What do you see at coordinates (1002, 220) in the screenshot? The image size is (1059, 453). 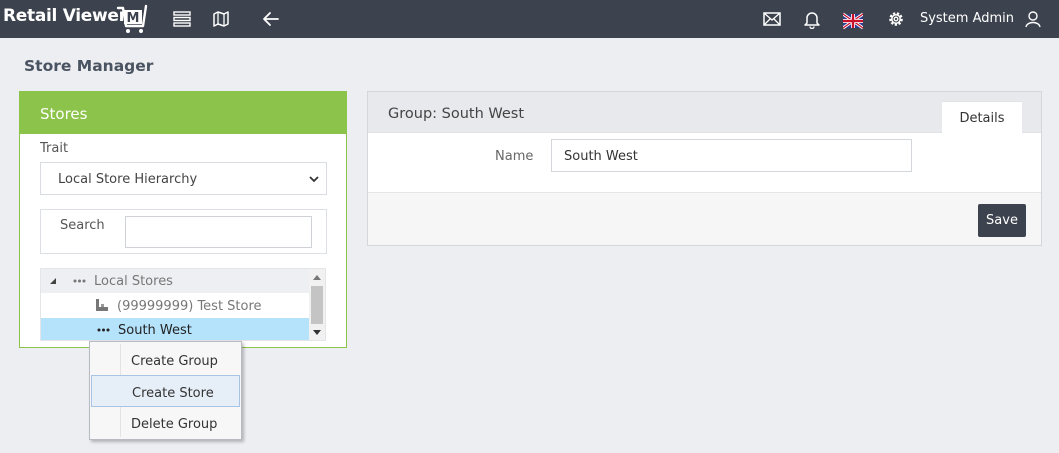 I see `save-button: Save` at bounding box center [1002, 220].